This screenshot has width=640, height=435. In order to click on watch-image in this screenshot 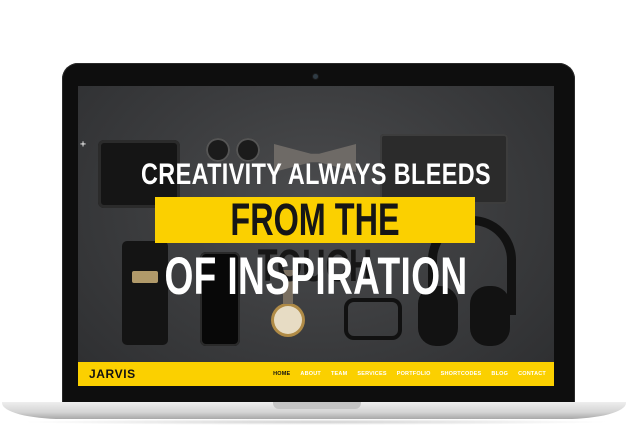, I will do `click(288, 302)`.